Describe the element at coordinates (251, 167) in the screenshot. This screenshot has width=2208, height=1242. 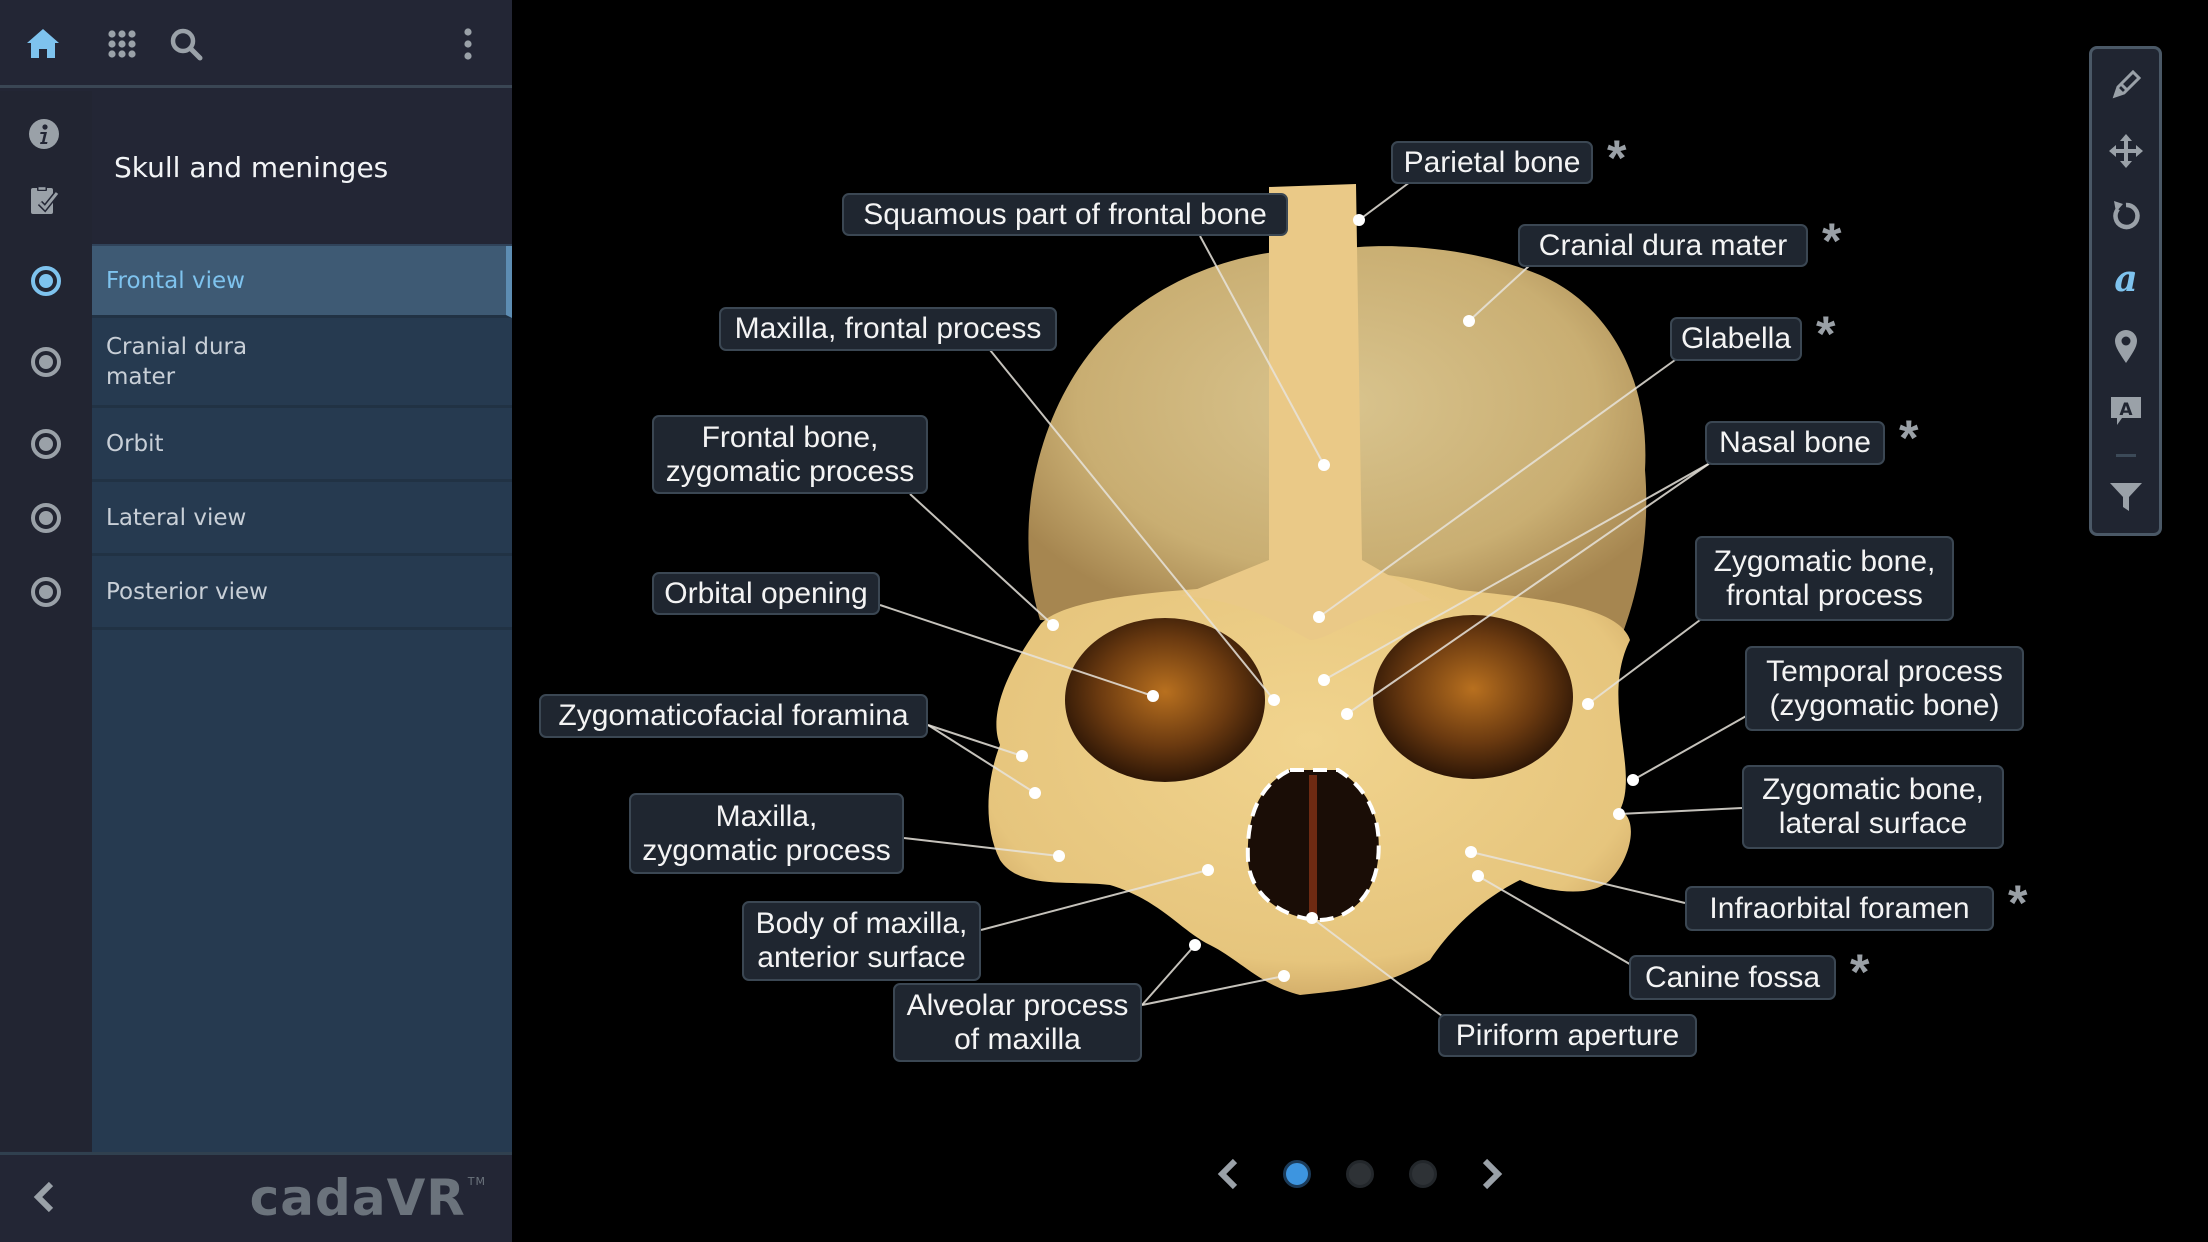
I see `module-title: Skull and meninges` at that location.